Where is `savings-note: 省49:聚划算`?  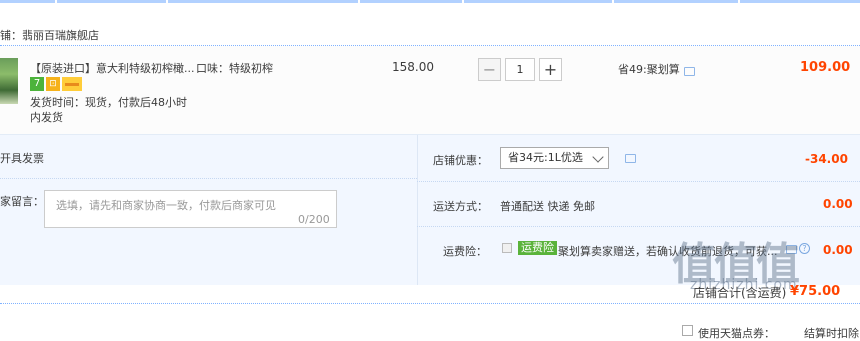
savings-note: 省49:聚划算 is located at coordinates (649, 69).